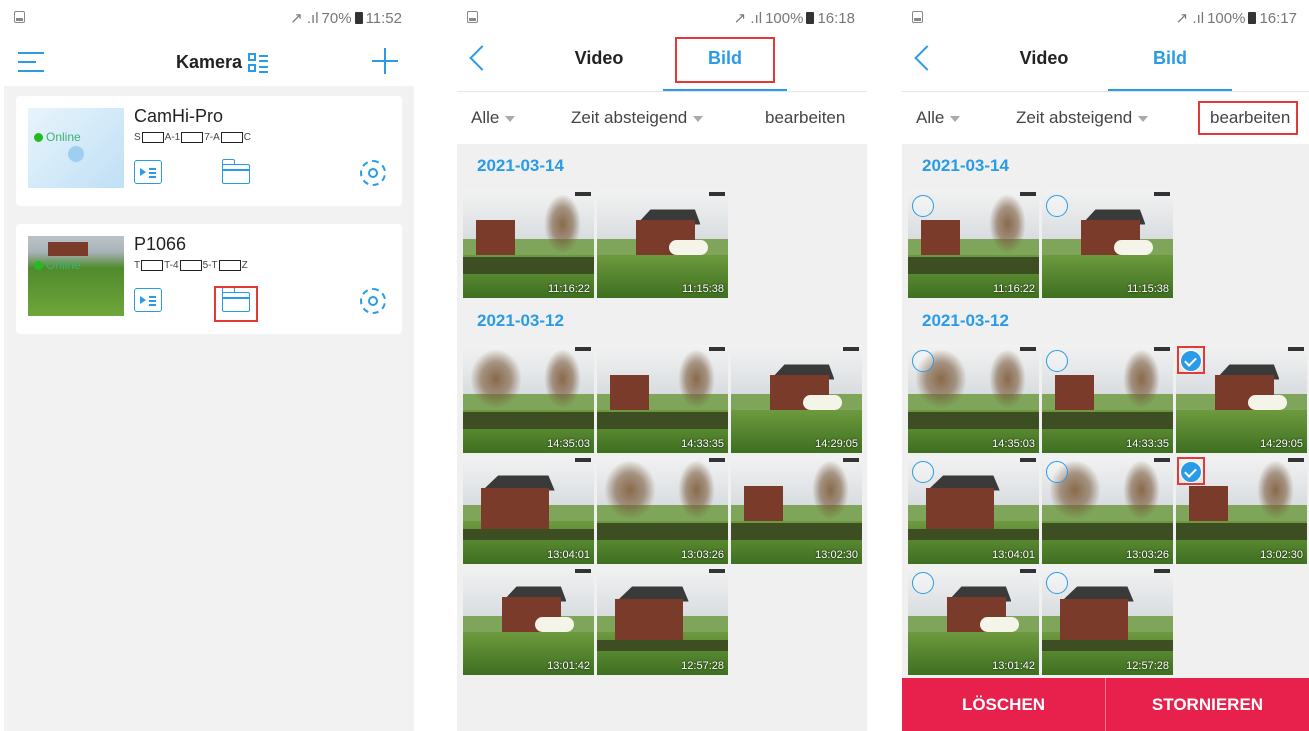 The image size is (1309, 731). I want to click on status-bar: ↗ .ıl 100% 16:17, so click(1105, 18).